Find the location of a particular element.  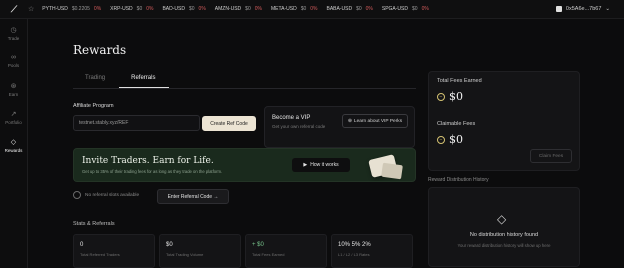

sidebar-item-rewards: ◇ Rewards is located at coordinates (13, 145).